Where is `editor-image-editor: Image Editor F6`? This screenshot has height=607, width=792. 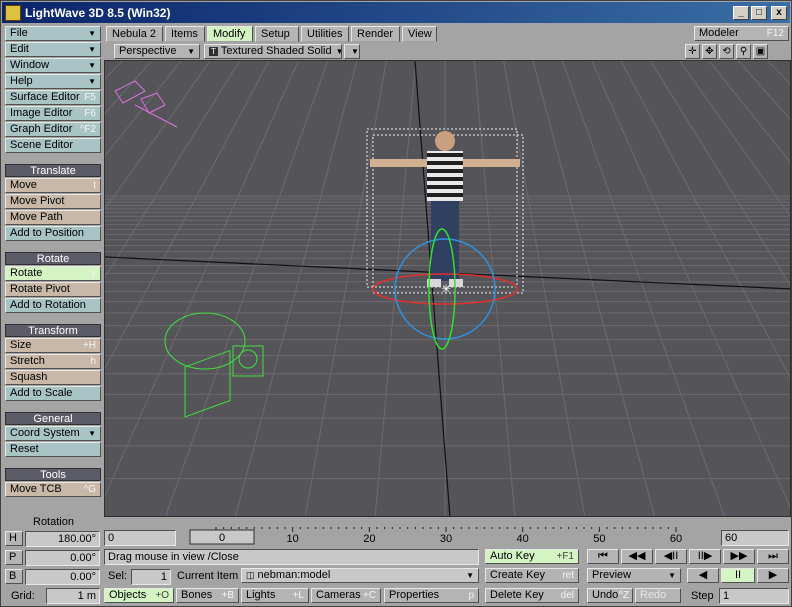
editor-image-editor: Image Editor F6 is located at coordinates (53, 113).